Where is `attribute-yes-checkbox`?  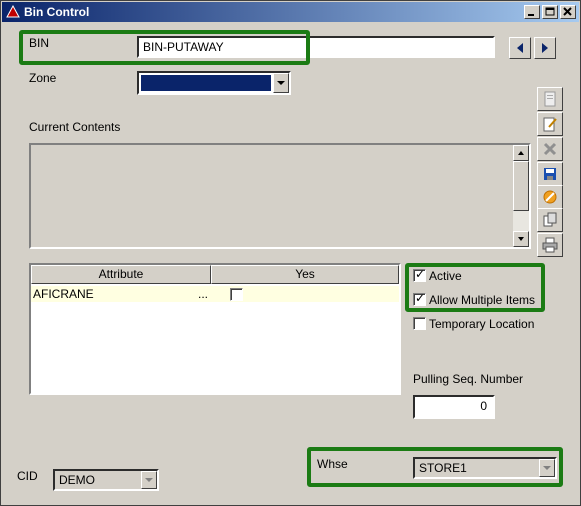
attribute-yes-checkbox is located at coordinates (236, 294).